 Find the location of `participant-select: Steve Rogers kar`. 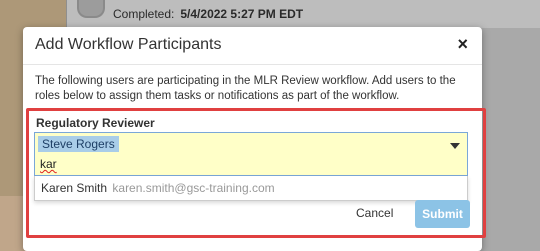

participant-select: Steve Rogers kar is located at coordinates (251, 154).